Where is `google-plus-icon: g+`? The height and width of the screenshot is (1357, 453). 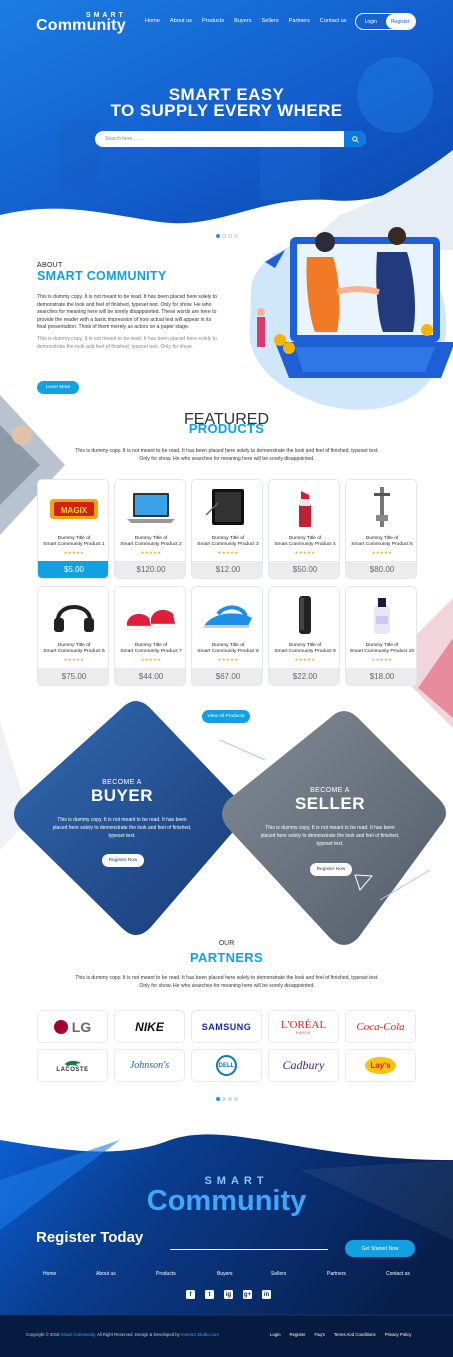
google-plus-icon: g+ is located at coordinates (247, 1294).